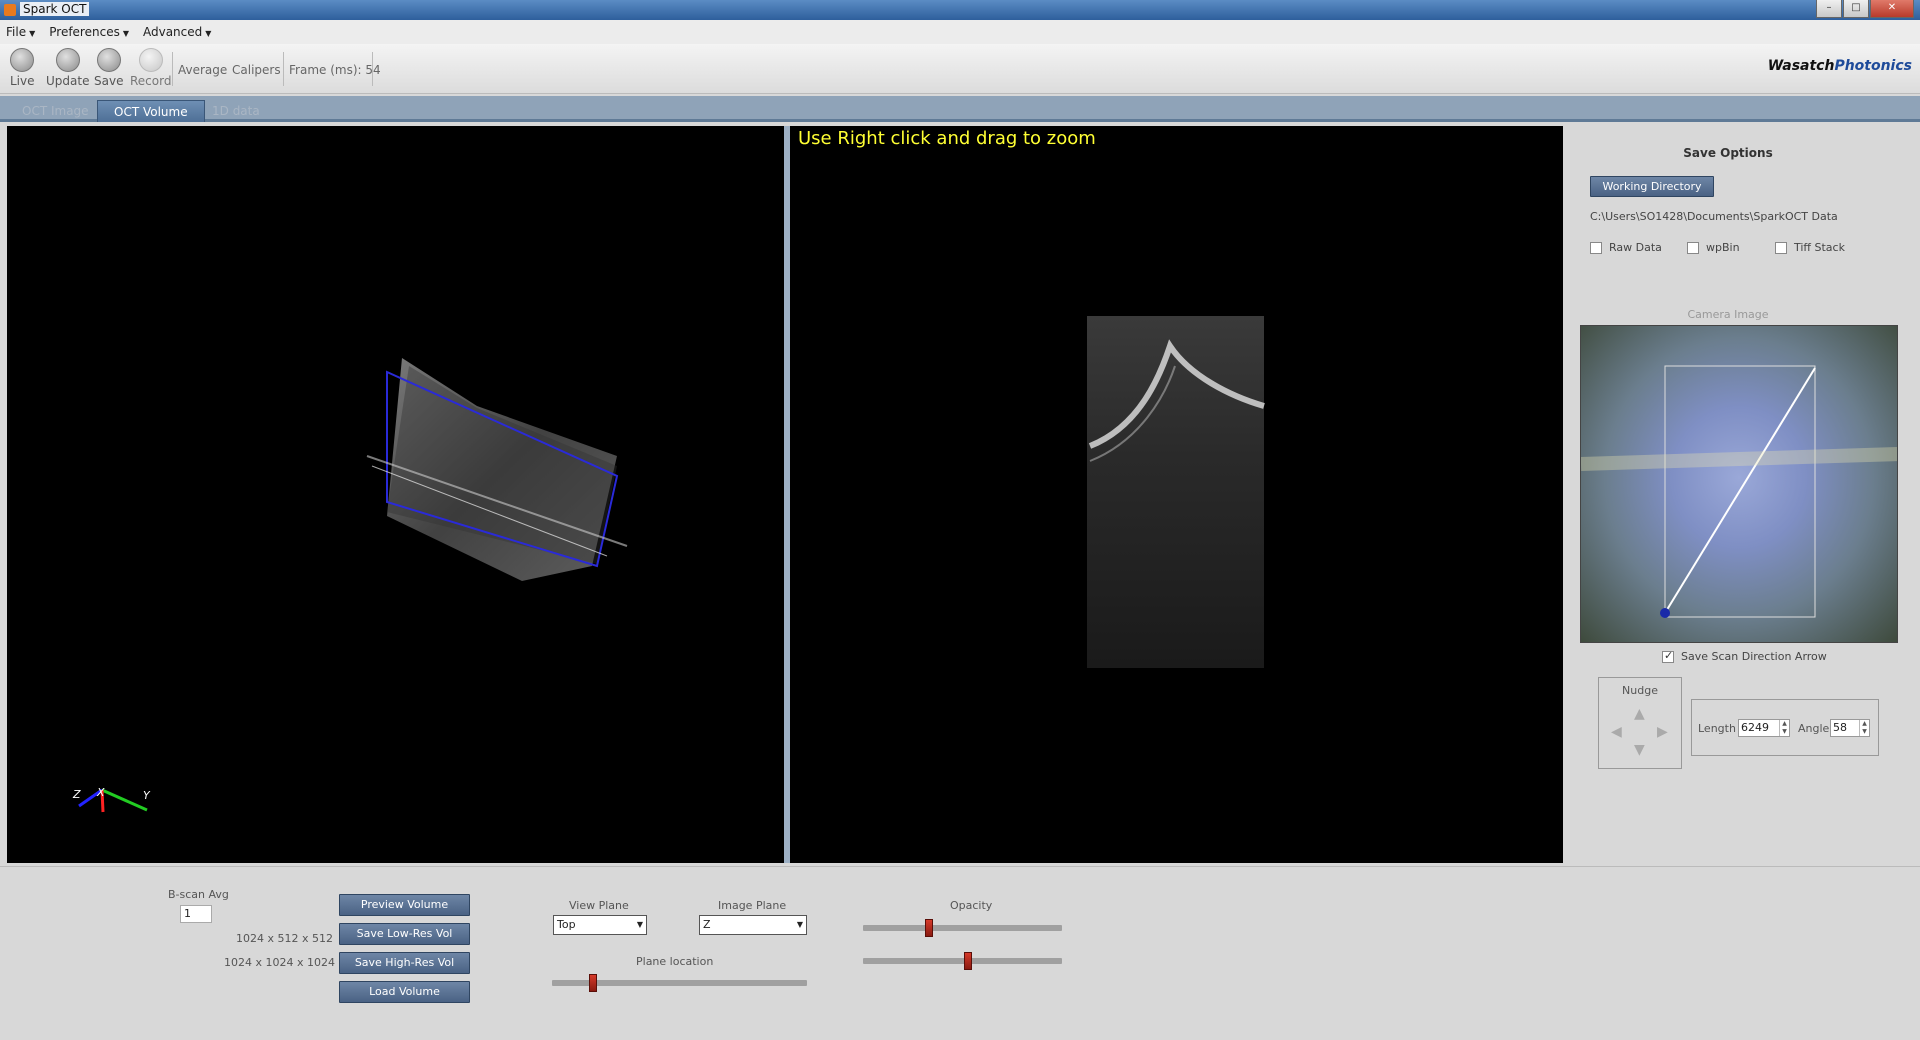  Describe the element at coordinates (404, 905) in the screenshot. I see `preview-volume-button: Preview Volume` at that location.